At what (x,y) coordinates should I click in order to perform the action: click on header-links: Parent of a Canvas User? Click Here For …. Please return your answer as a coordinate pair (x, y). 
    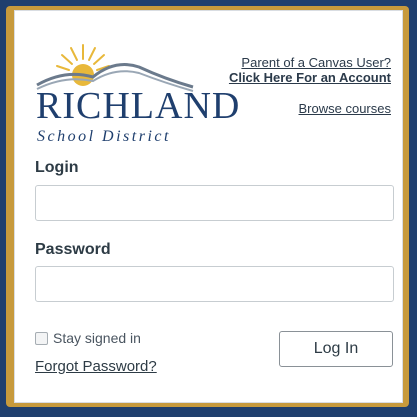
    Looking at the image, I should click on (310, 85).